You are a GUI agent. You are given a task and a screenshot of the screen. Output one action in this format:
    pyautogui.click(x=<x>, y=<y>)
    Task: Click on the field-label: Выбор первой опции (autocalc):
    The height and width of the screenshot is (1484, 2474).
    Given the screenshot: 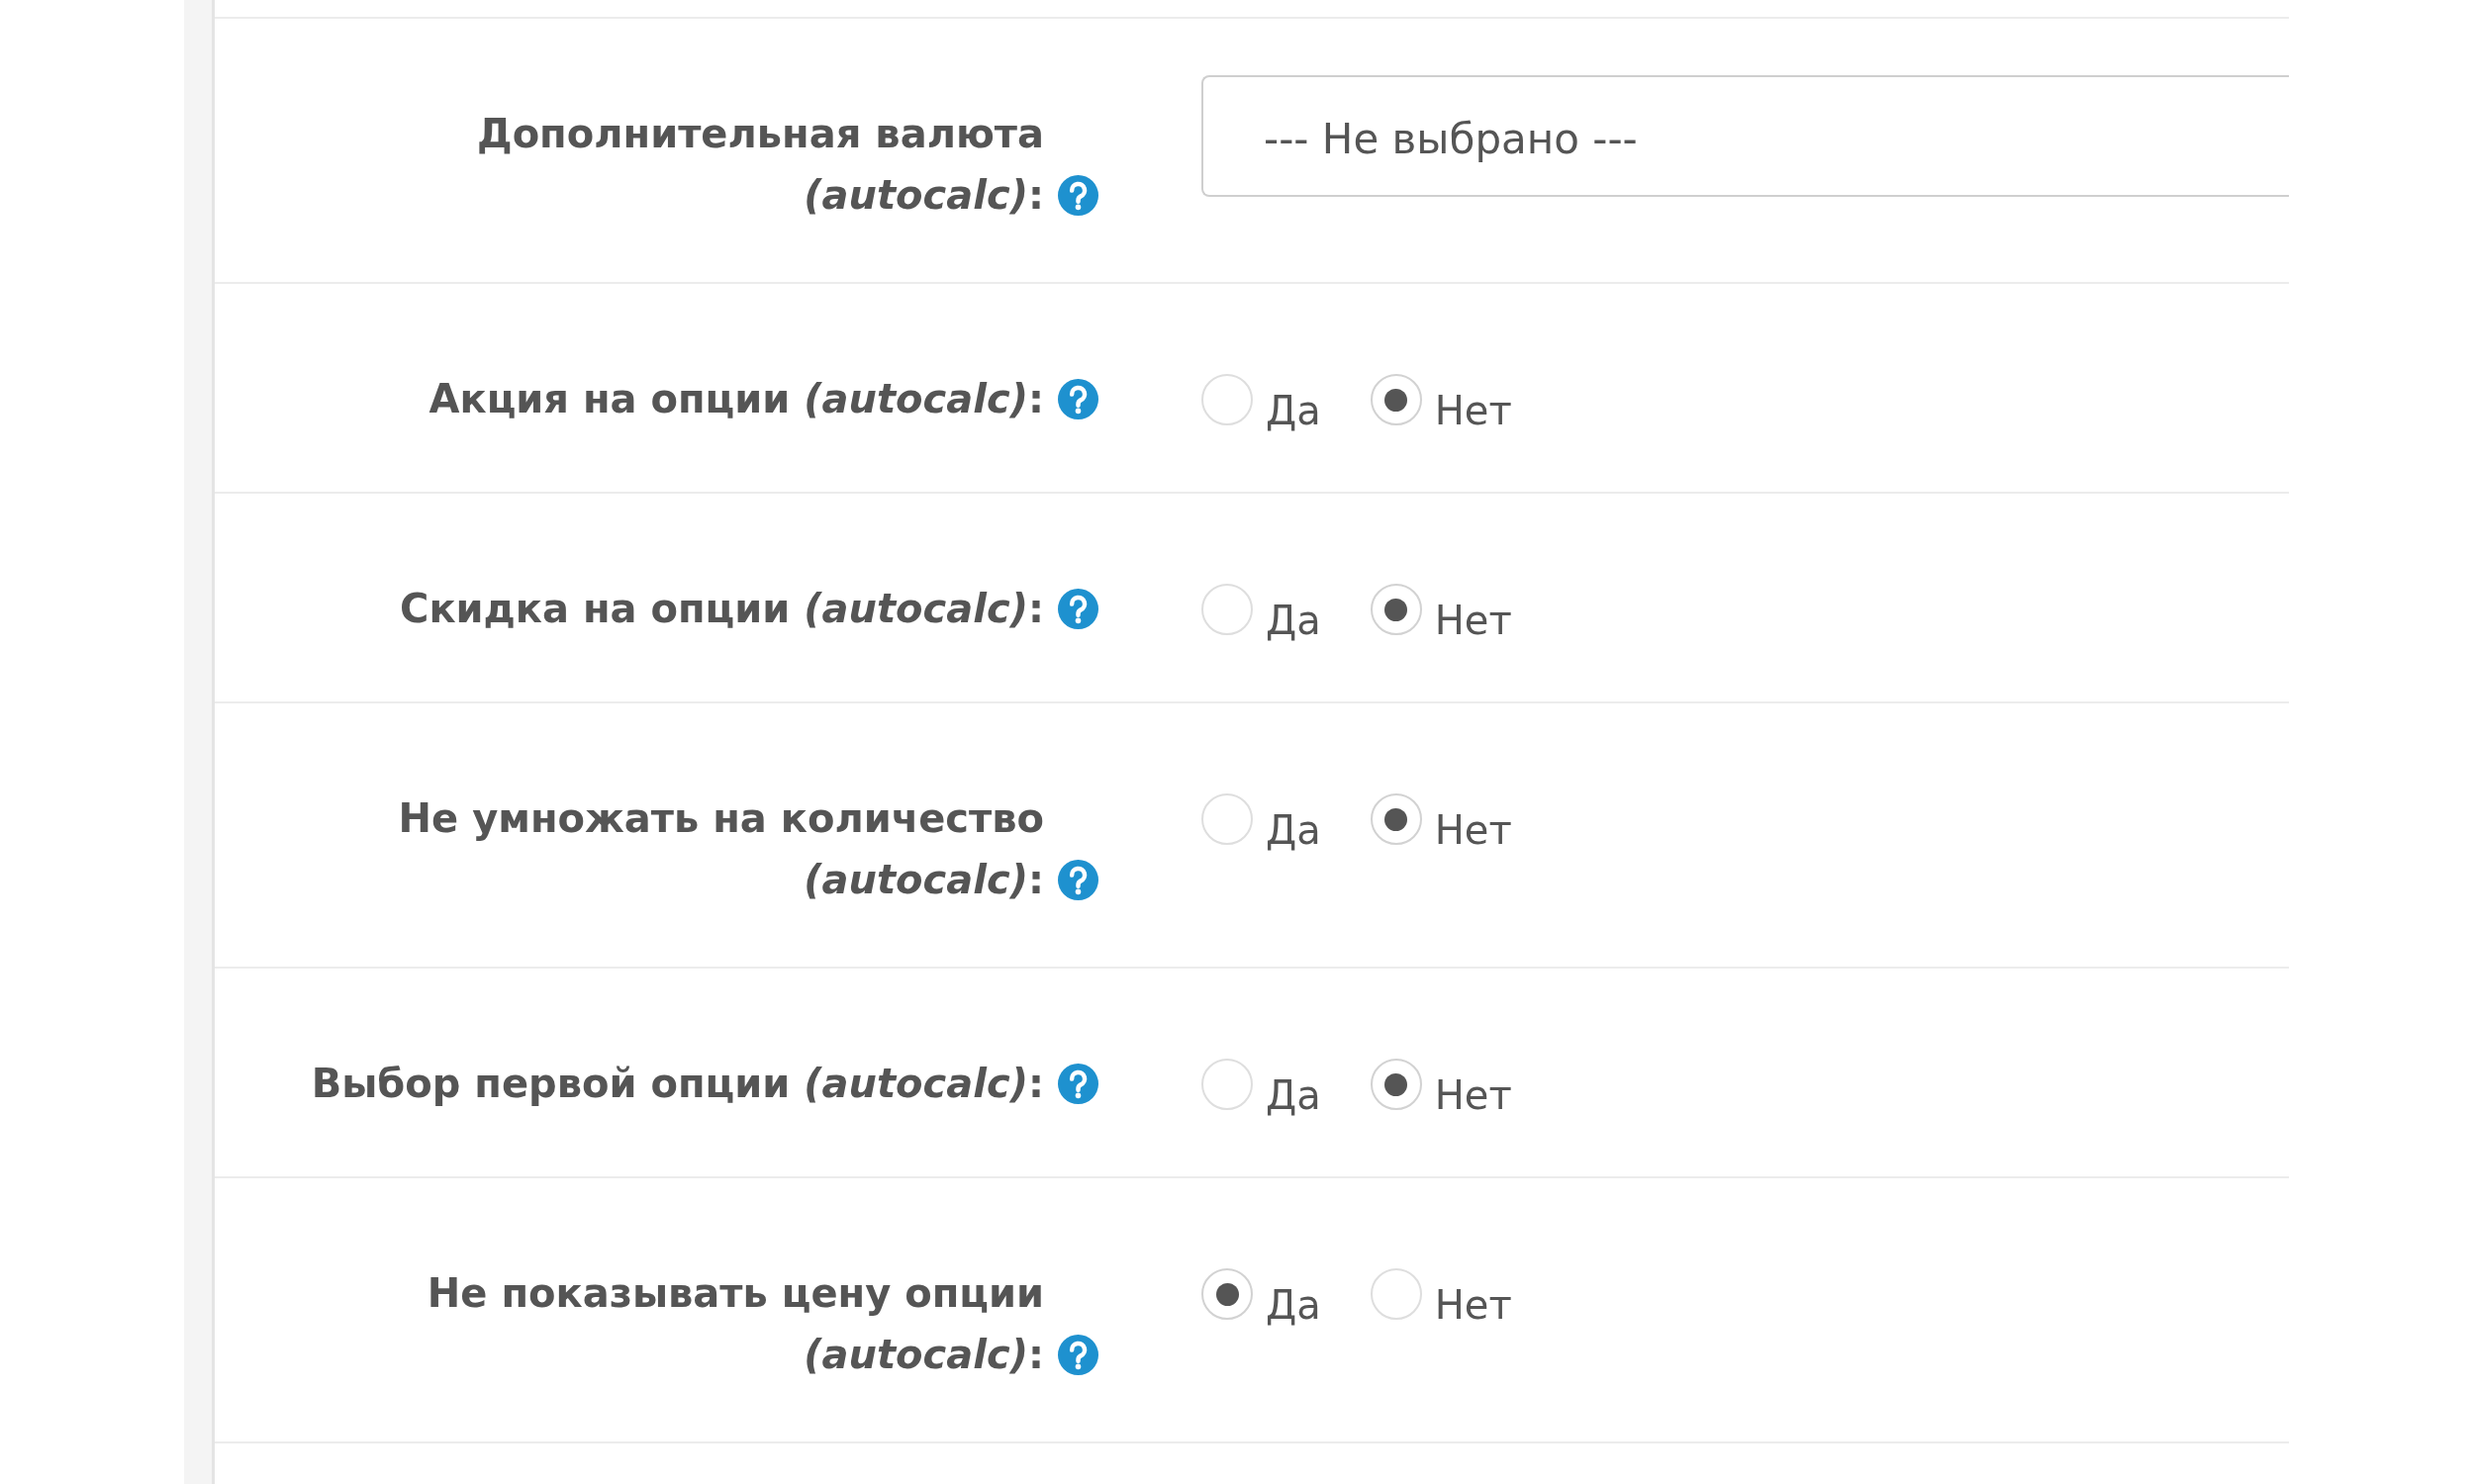 What is the action you would take?
    pyautogui.click(x=678, y=1084)
    